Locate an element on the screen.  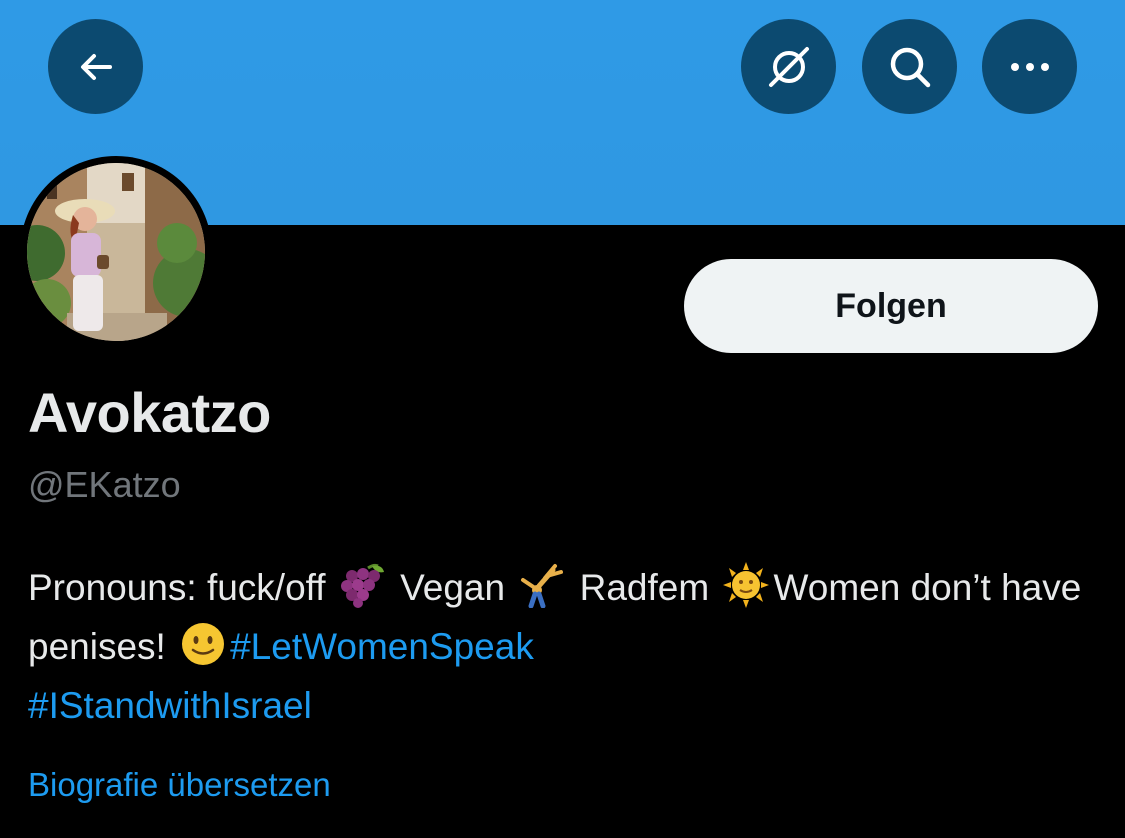
grok-button is located at coordinates (788, 66).